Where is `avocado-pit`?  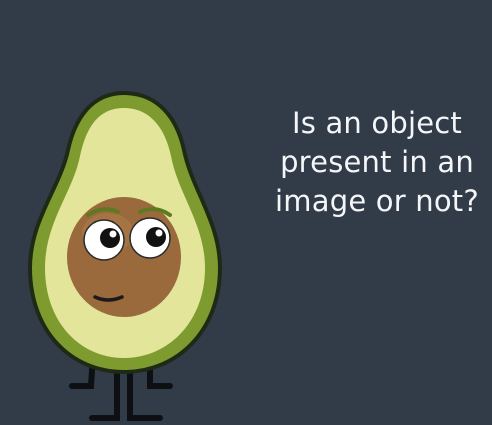 avocado-pit is located at coordinates (124, 257).